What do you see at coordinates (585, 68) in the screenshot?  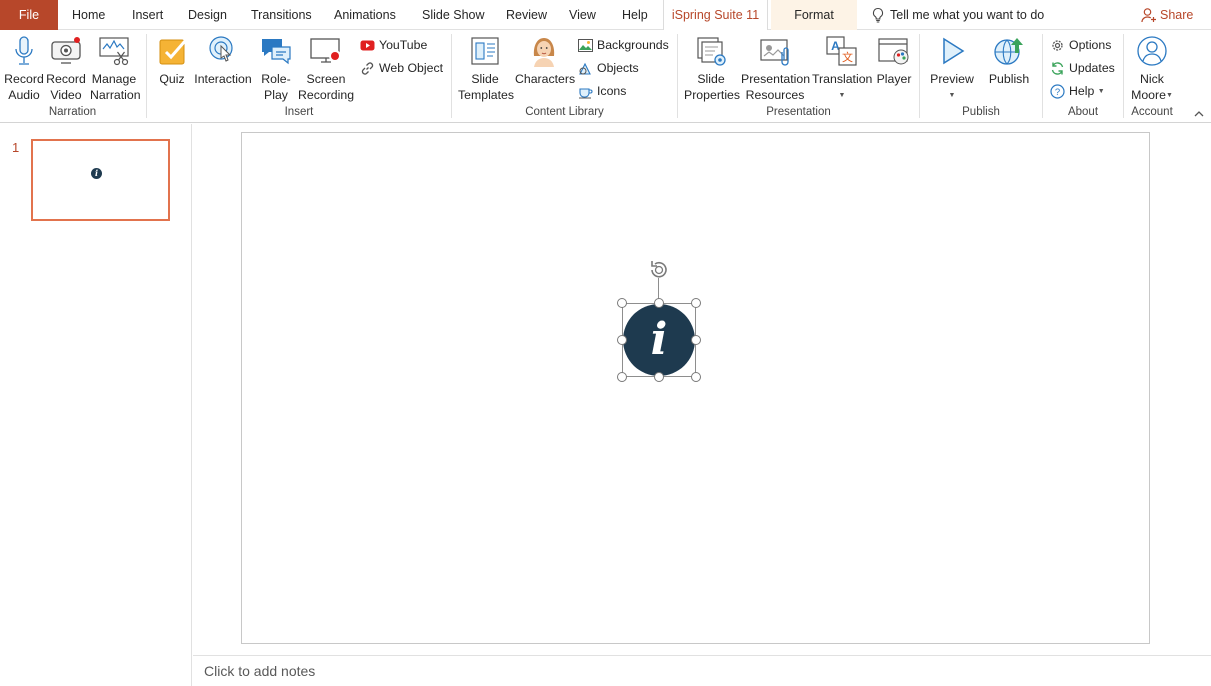 I see `shapes-icon` at bounding box center [585, 68].